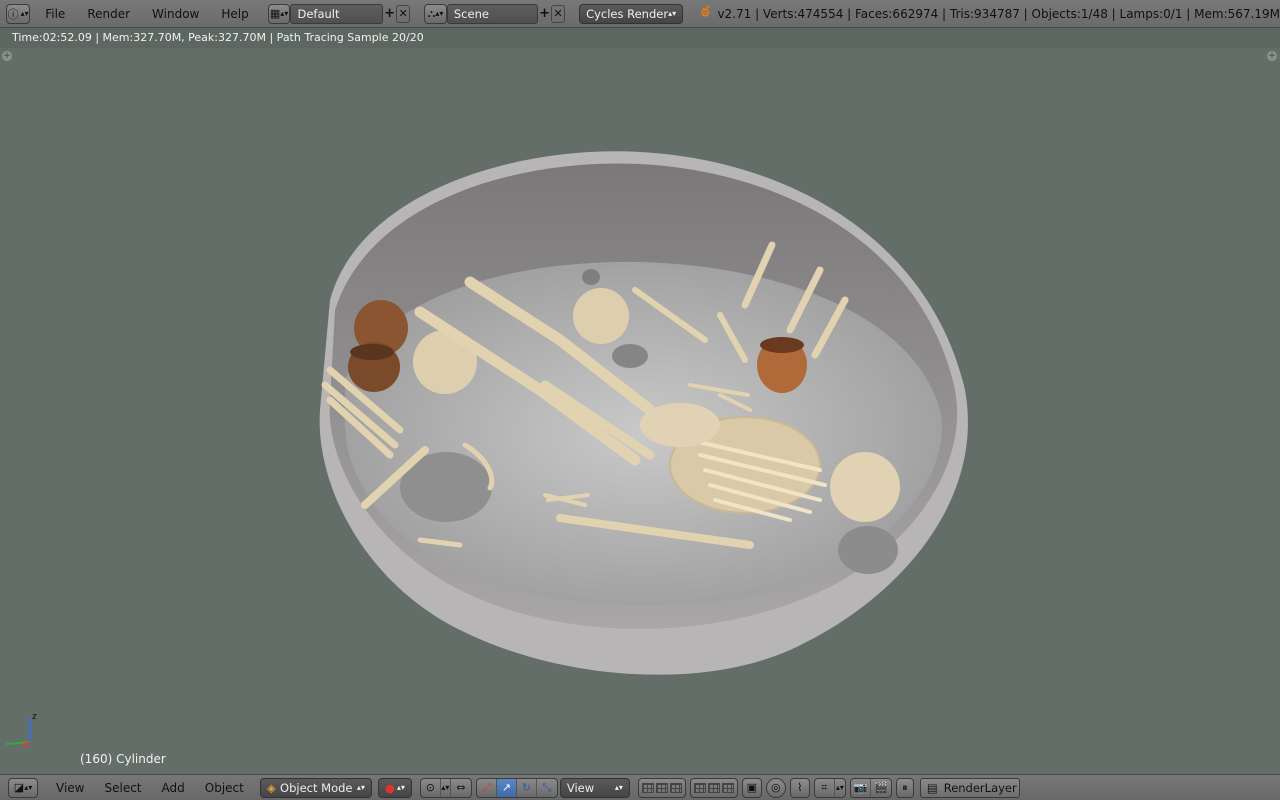 The image size is (1280, 800). What do you see at coordinates (34, 717) in the screenshot?
I see `axis-z-label: z` at bounding box center [34, 717].